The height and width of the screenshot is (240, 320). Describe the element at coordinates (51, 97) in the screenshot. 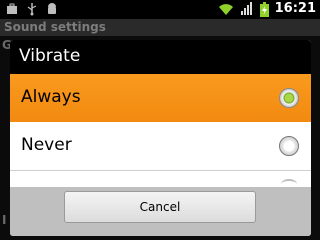

I see `option-label: Always` at that location.